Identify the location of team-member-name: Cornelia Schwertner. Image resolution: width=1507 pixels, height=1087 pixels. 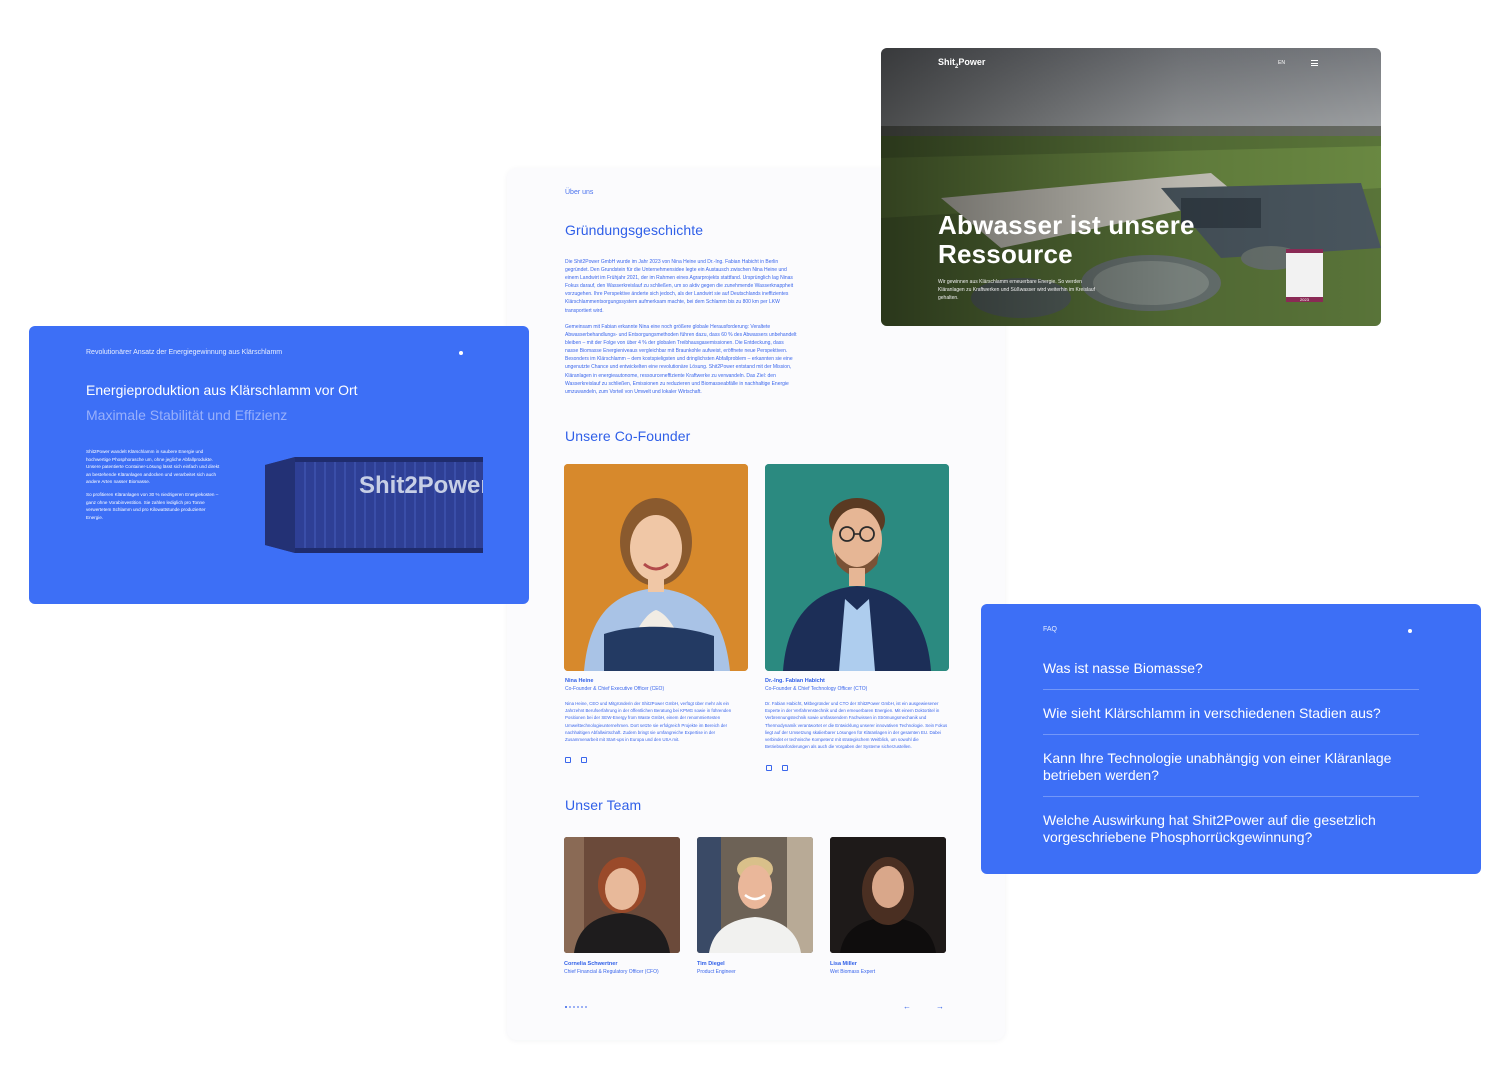
(591, 964).